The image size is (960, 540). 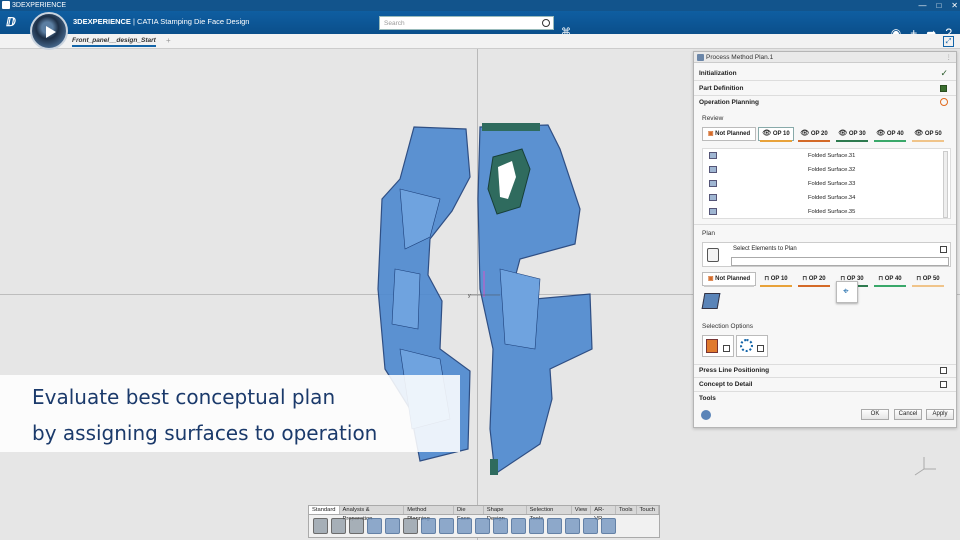 What do you see at coordinates (823, 184) in the screenshot?
I see `list-item: Folded Surface.33` at bounding box center [823, 184].